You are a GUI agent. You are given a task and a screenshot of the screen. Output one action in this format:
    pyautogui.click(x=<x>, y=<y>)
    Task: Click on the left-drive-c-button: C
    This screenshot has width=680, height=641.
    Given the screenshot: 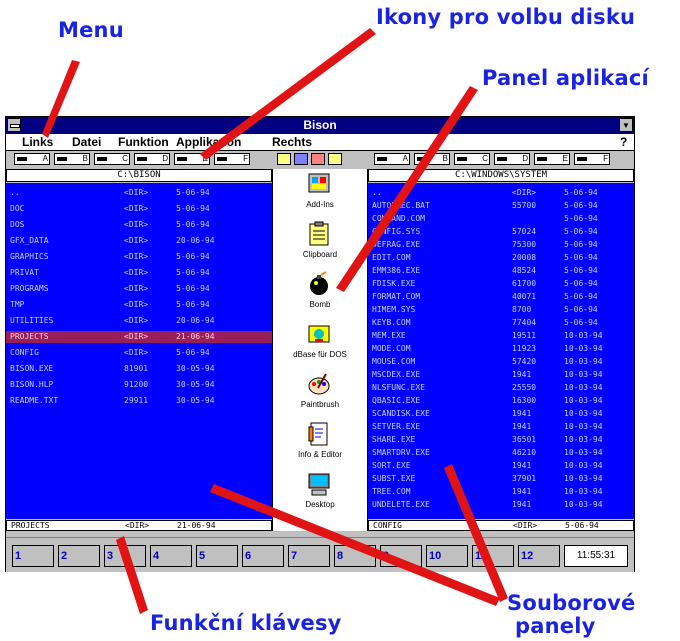 What is the action you would take?
    pyautogui.click(x=112, y=159)
    